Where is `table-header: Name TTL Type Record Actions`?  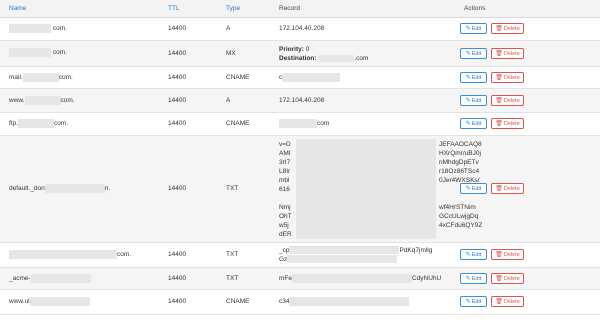 table-header: Name TTL Type Record Actions is located at coordinates (300, 9).